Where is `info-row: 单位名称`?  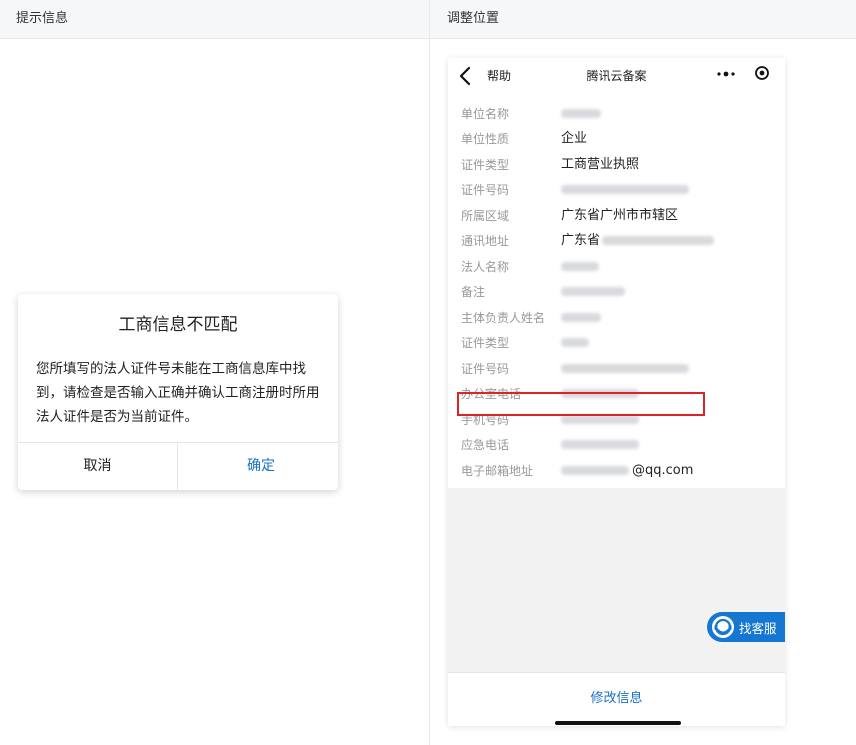
info-row: 单位名称 is located at coordinates (621, 114).